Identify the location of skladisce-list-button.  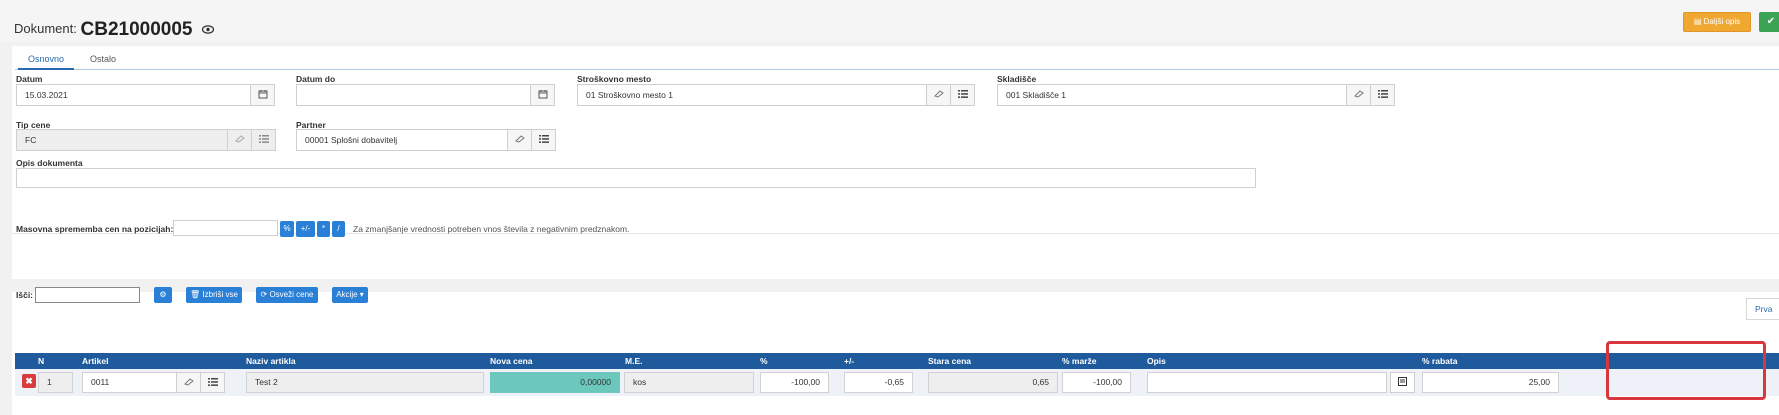
(1382, 95).